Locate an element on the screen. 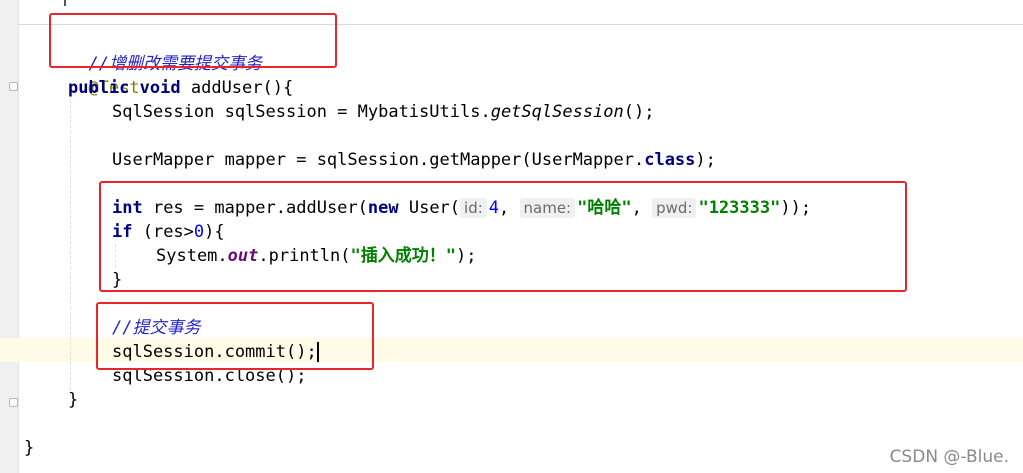  indent-guide is located at coordinates (70, 245).